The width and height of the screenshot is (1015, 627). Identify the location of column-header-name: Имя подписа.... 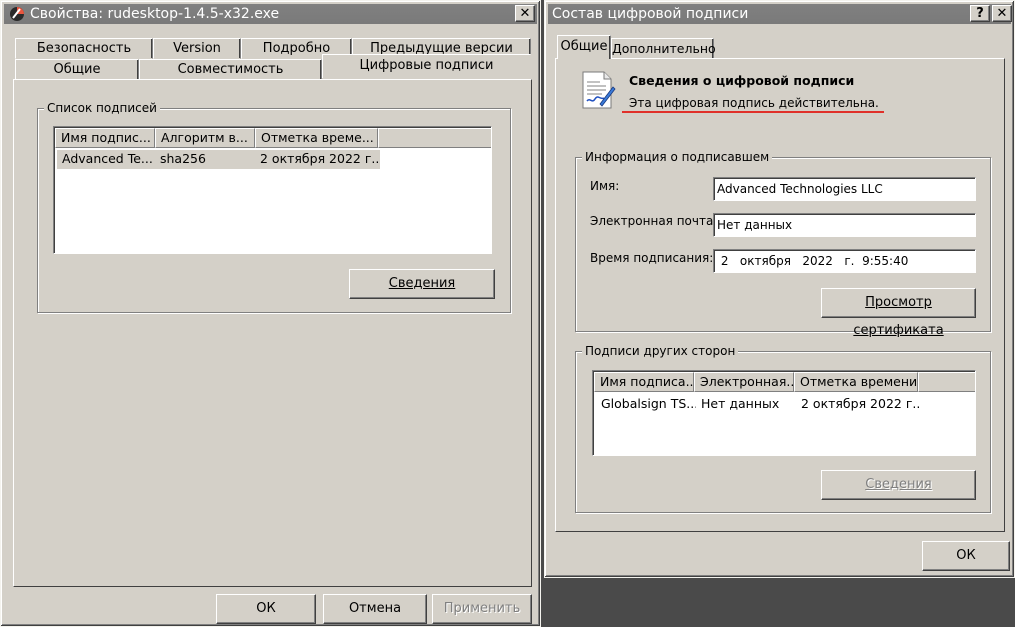
(644, 382).